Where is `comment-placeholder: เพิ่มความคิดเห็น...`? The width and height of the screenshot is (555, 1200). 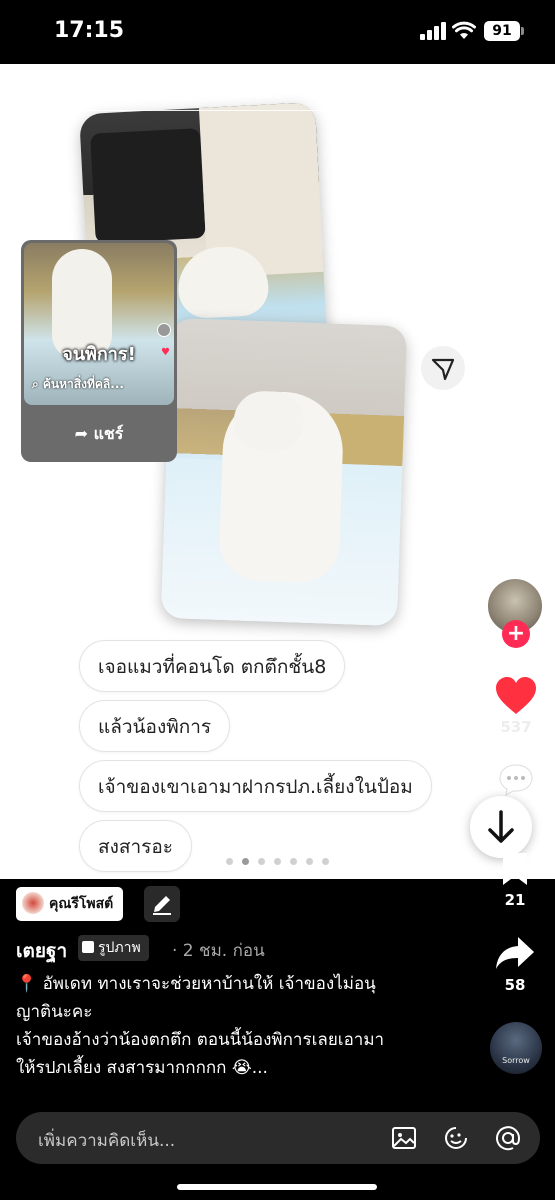
comment-placeholder: เพิ่มความคิดเห็น... is located at coordinates (107, 1141).